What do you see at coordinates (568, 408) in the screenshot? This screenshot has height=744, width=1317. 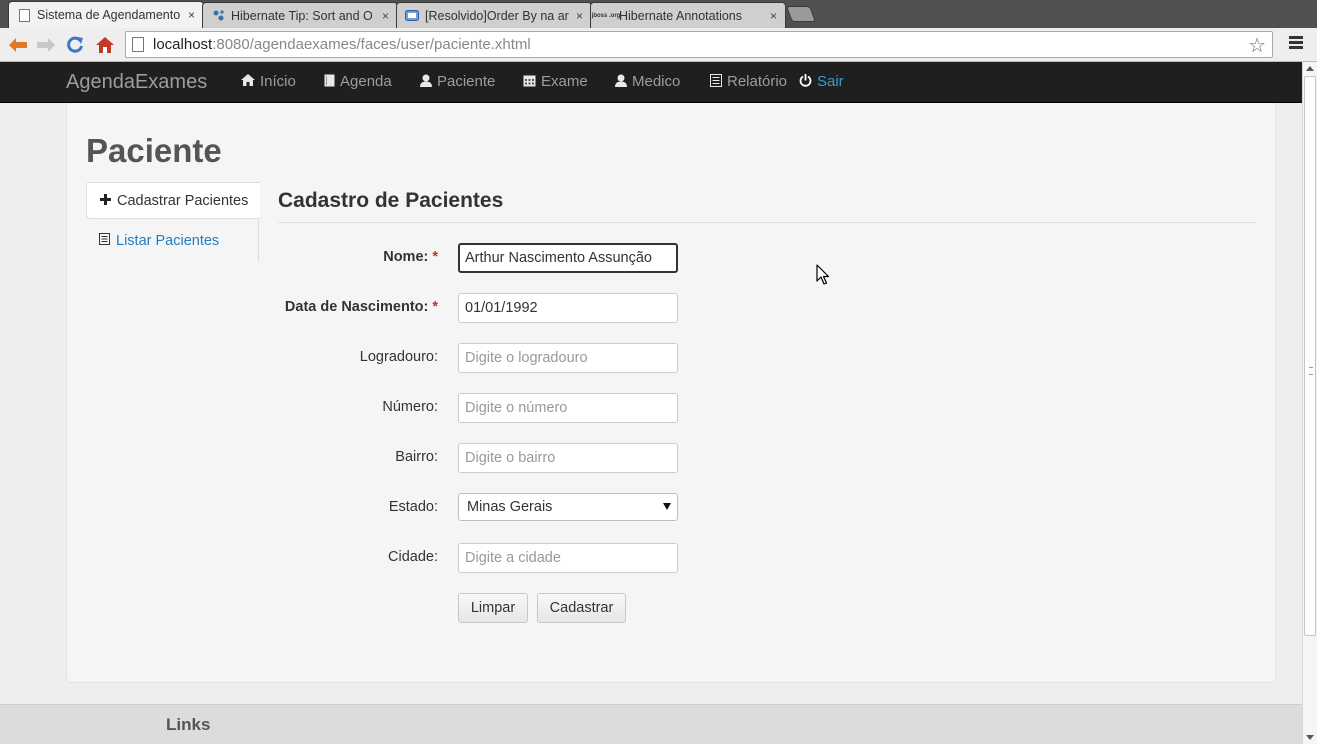 I see `numero-input` at bounding box center [568, 408].